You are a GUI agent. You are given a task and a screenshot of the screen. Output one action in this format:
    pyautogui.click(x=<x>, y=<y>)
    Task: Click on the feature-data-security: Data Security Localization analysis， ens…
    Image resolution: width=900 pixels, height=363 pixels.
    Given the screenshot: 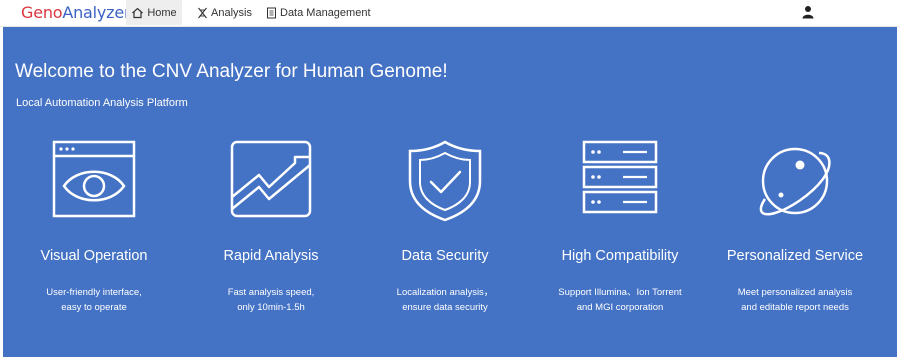 What is the action you would take?
    pyautogui.click(x=445, y=239)
    